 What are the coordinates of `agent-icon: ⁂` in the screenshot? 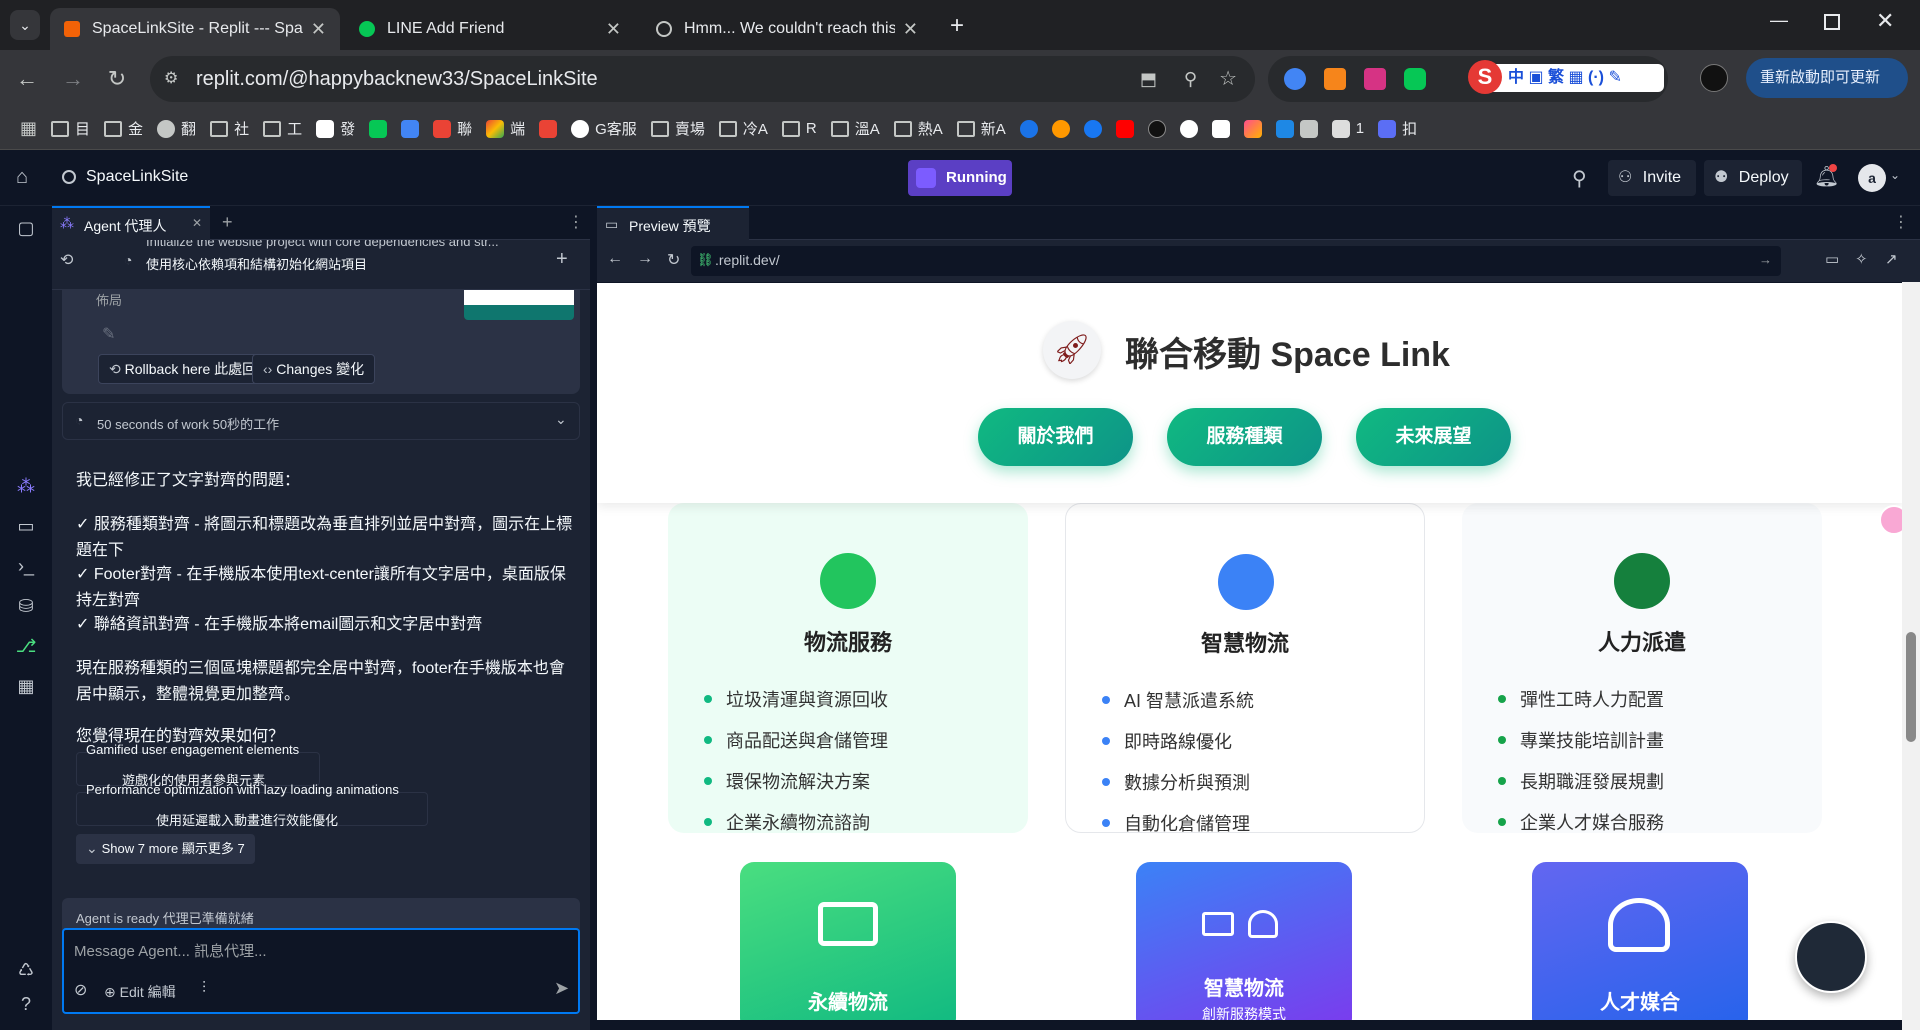 It's located at (26, 486).